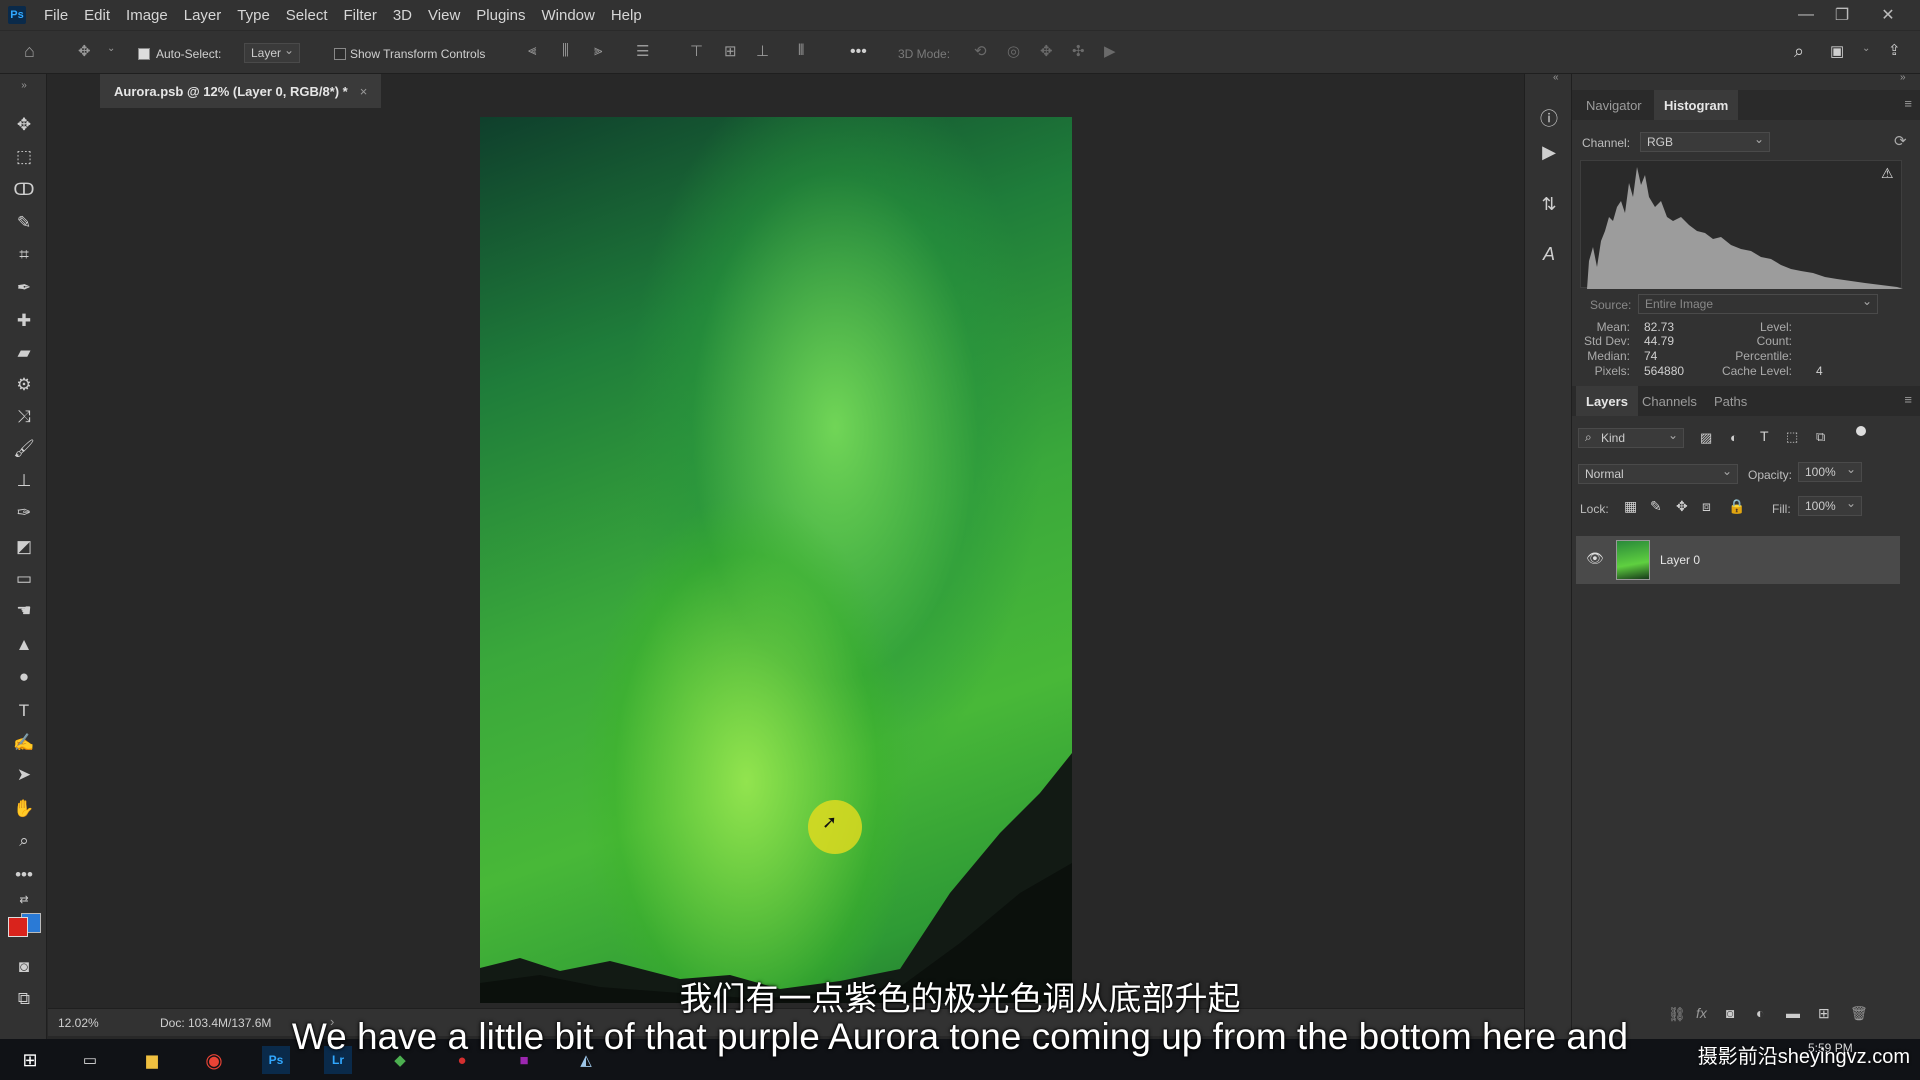  Describe the element at coordinates (598, 50) in the screenshot. I see `align-right-icon: ⫸` at that location.